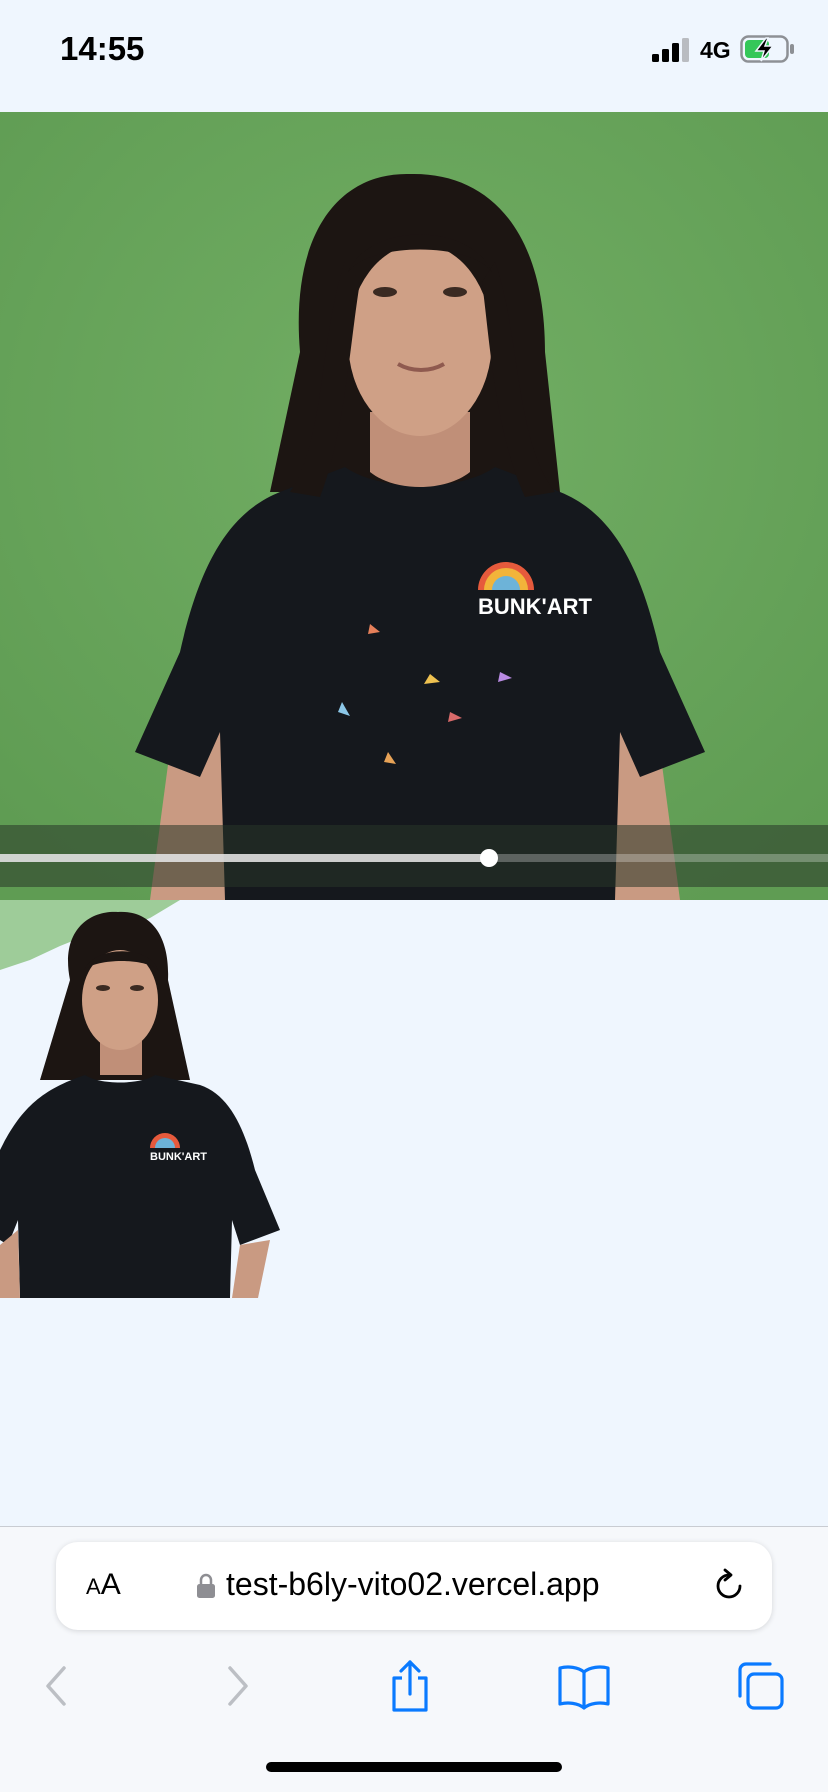 This screenshot has height=1792, width=828. I want to click on output-shirt-logo-text: BUNK'ART, so click(178, 1157).